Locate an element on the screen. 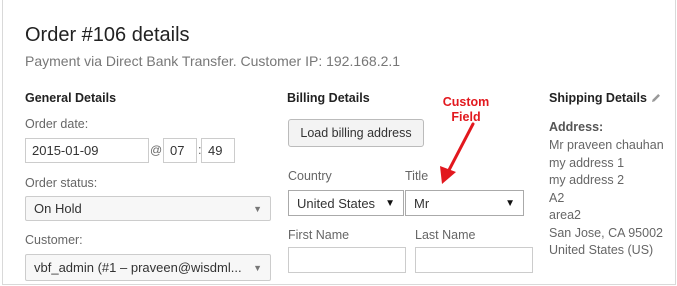 This screenshot has height=286, width=677. address-line: Mr praveen chauhan is located at coordinates (606, 145).